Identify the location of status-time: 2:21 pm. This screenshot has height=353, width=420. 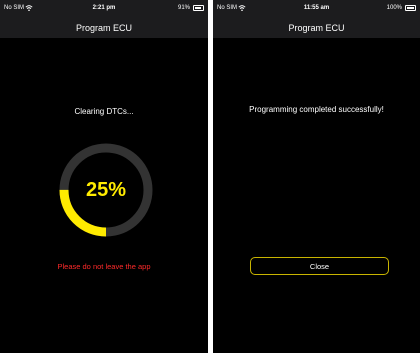
(104, 8).